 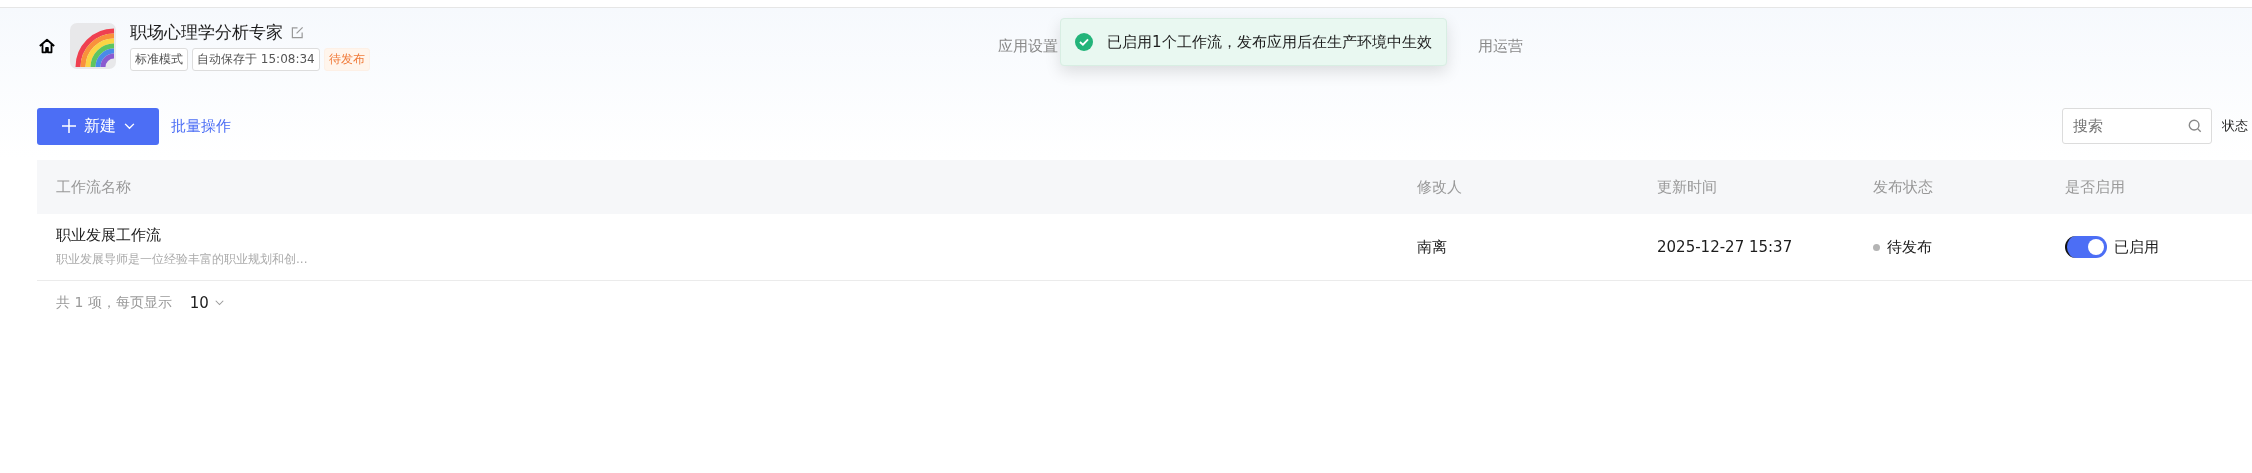 I want to click on table-cell-text: 南离, so click(x=1432, y=247).